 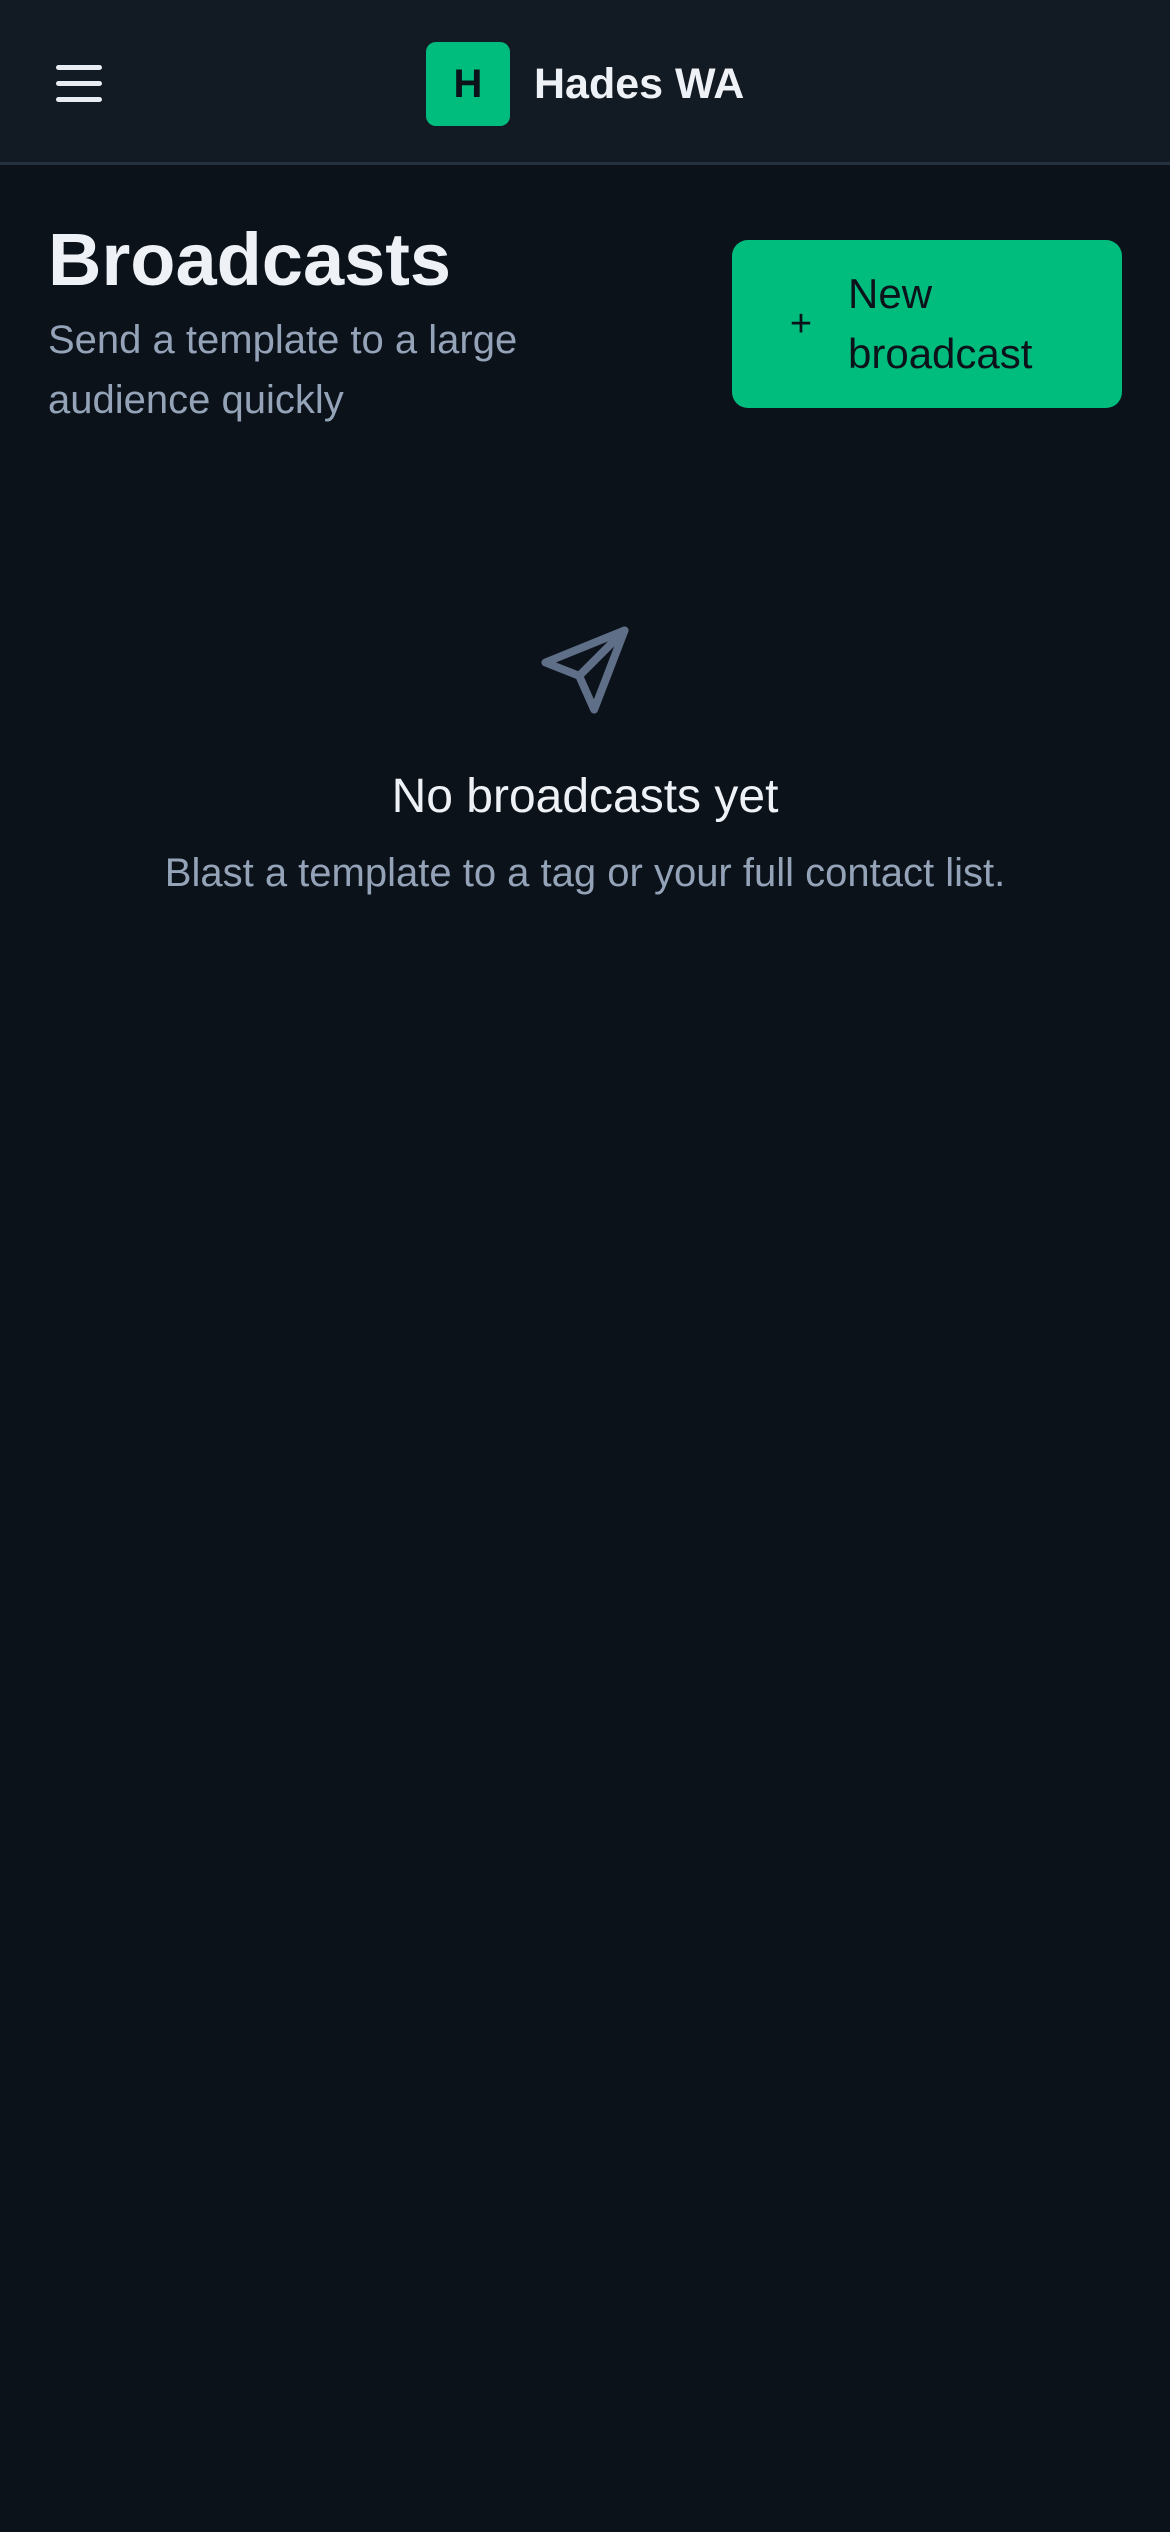 What do you see at coordinates (468, 84) in the screenshot?
I see `brand-logo: H` at bounding box center [468, 84].